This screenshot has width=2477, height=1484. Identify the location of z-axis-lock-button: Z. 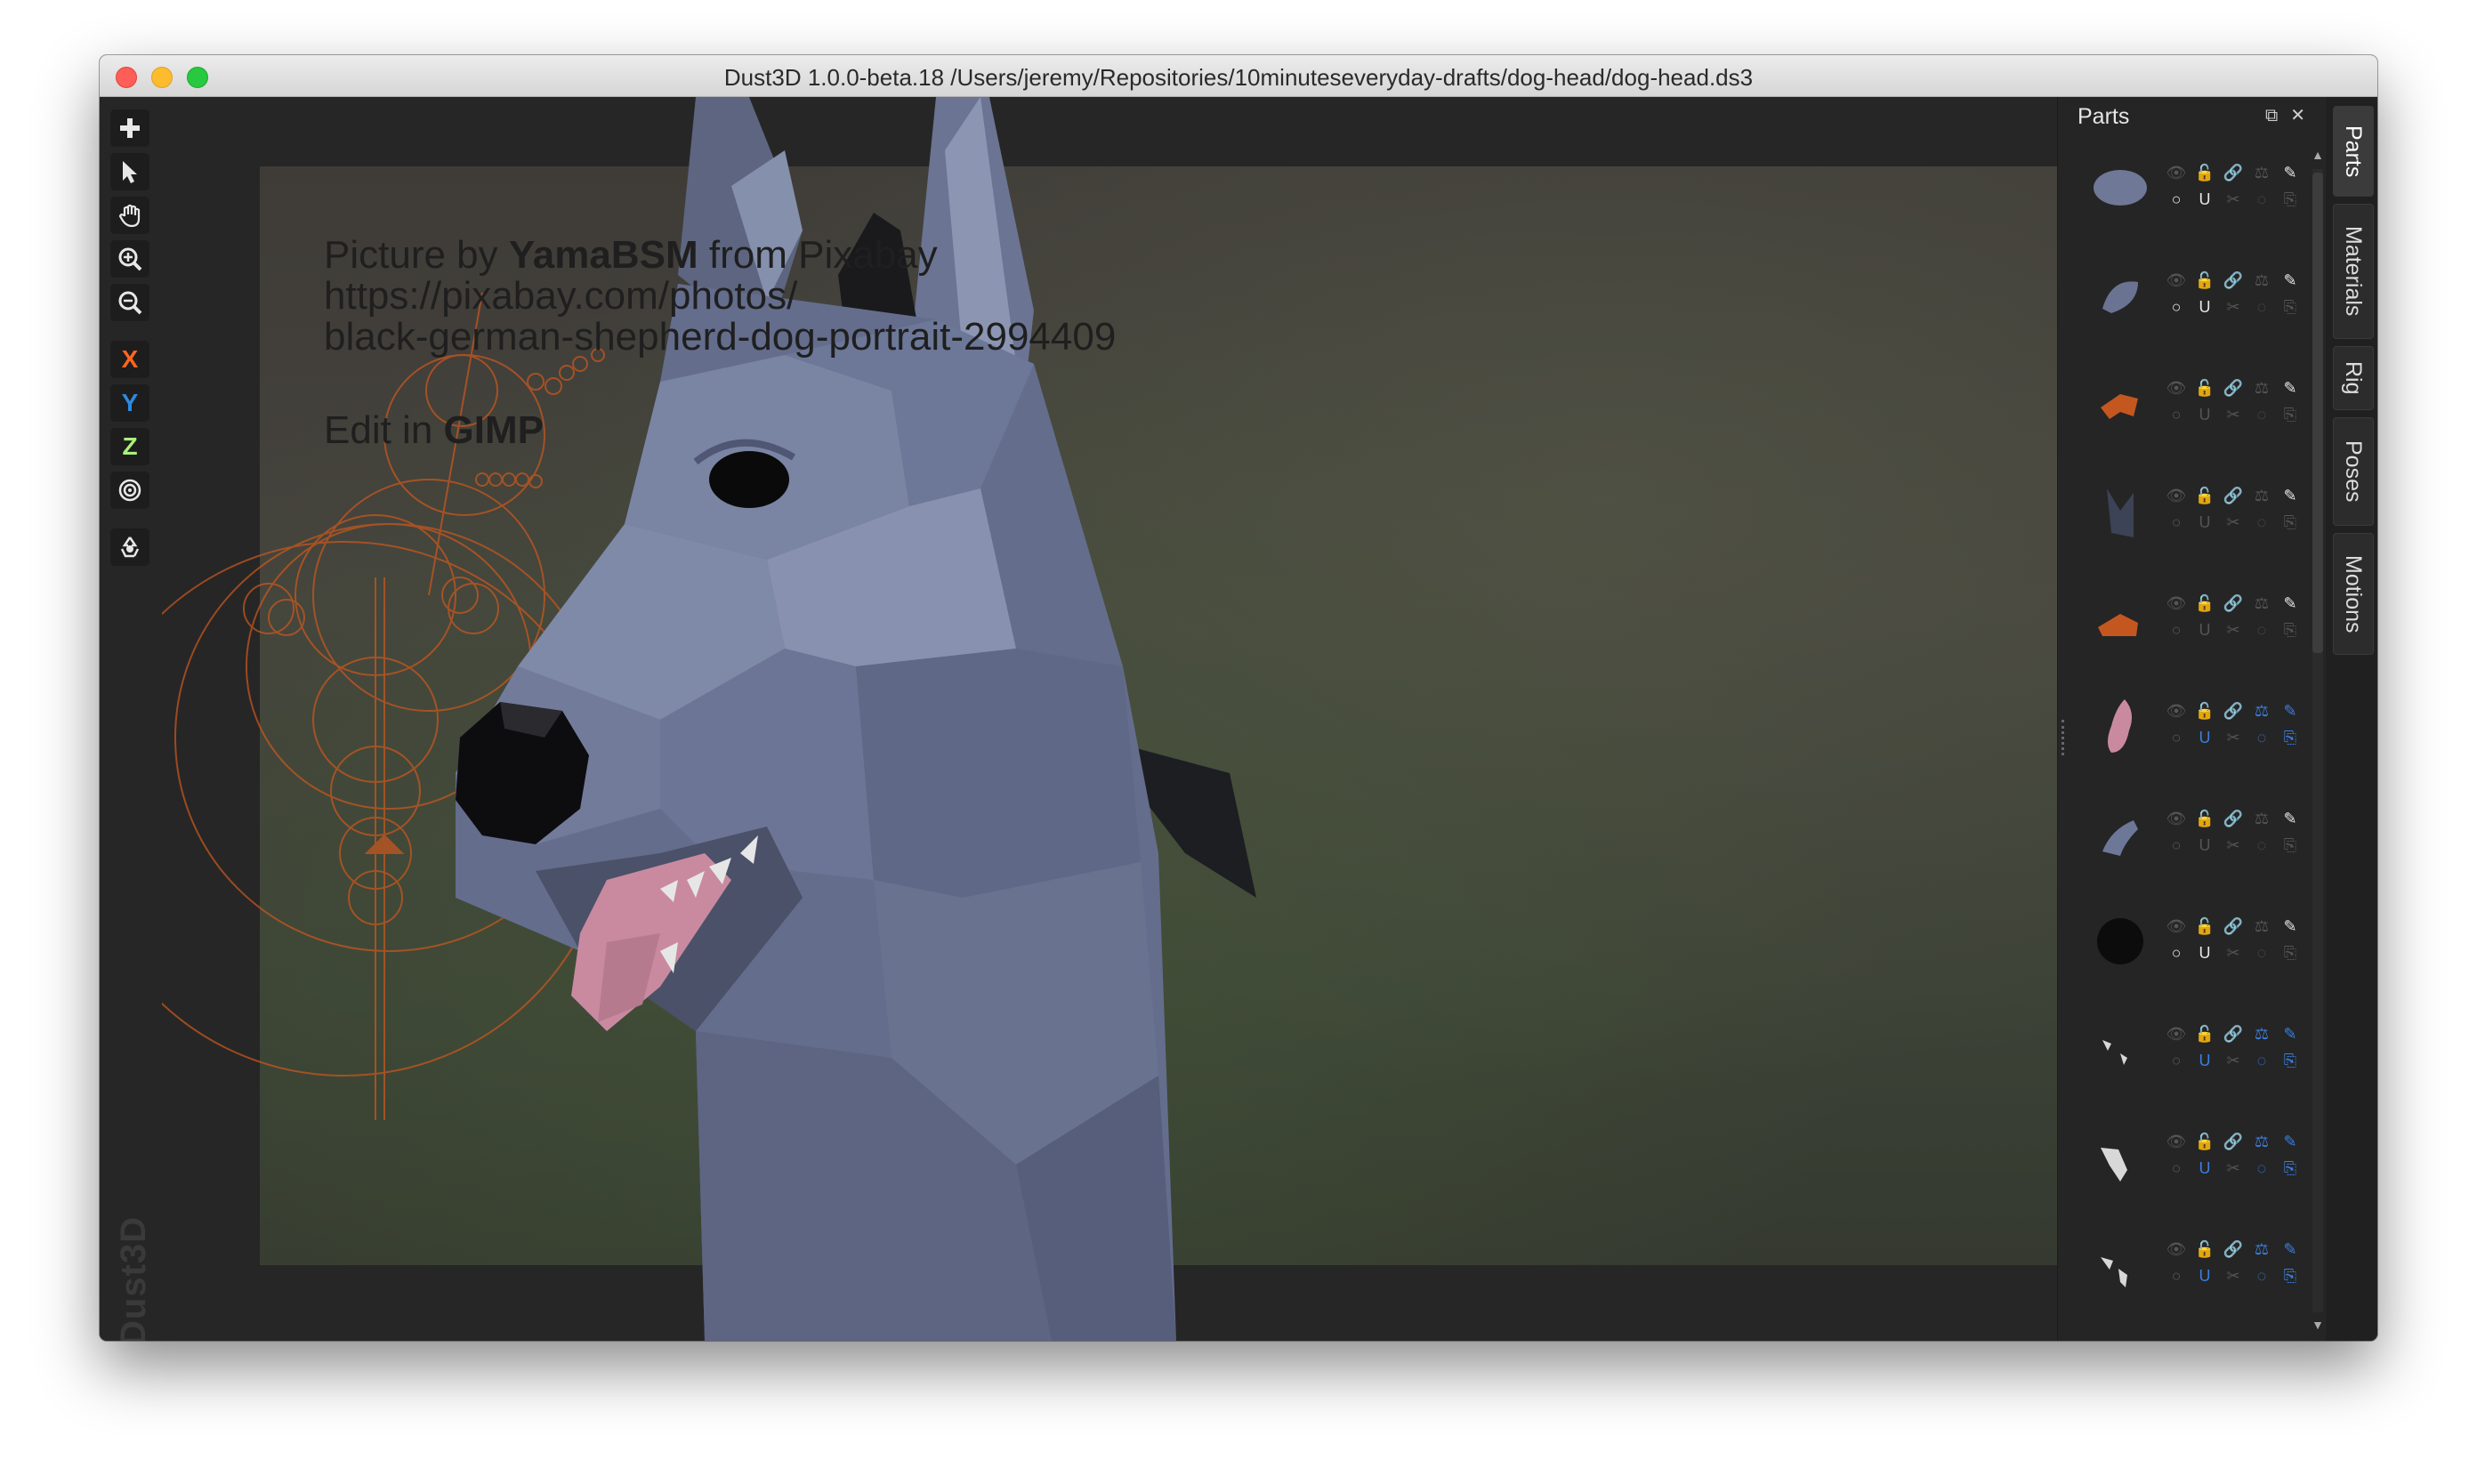
(129, 446).